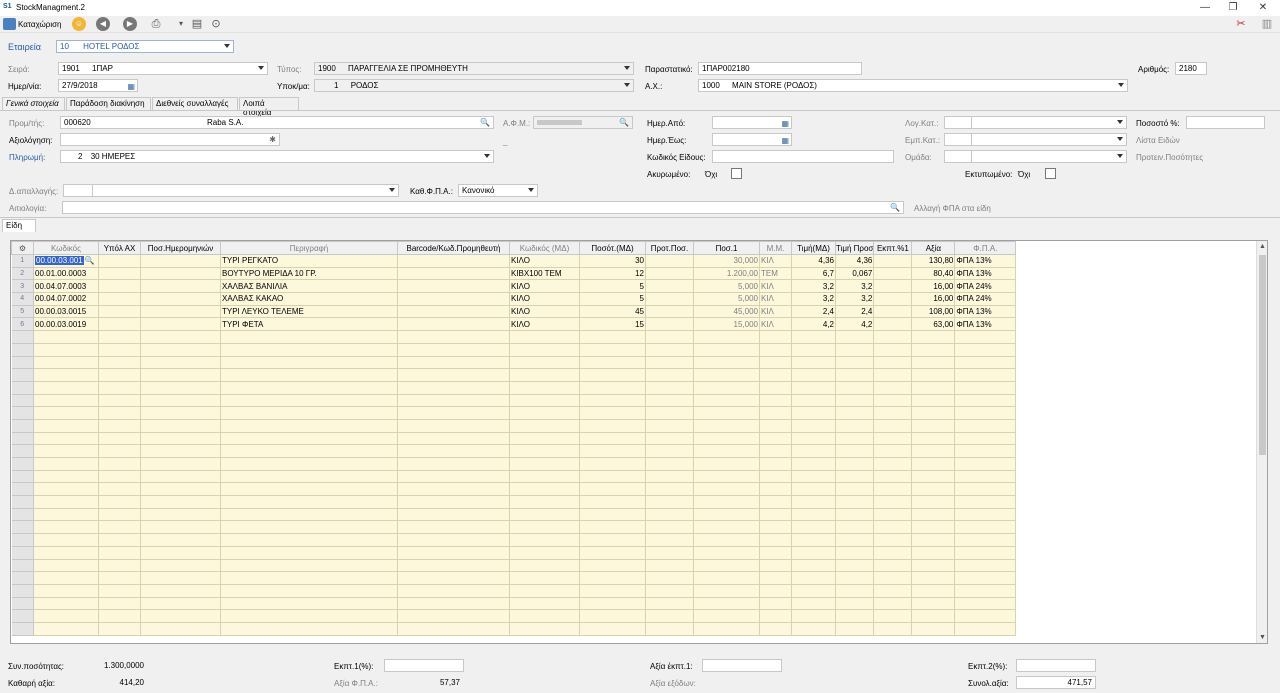 This screenshot has height=693, width=1280. Describe the element at coordinates (933, 261) in the screenshot. I see `grid-cell: 130,80` at that location.